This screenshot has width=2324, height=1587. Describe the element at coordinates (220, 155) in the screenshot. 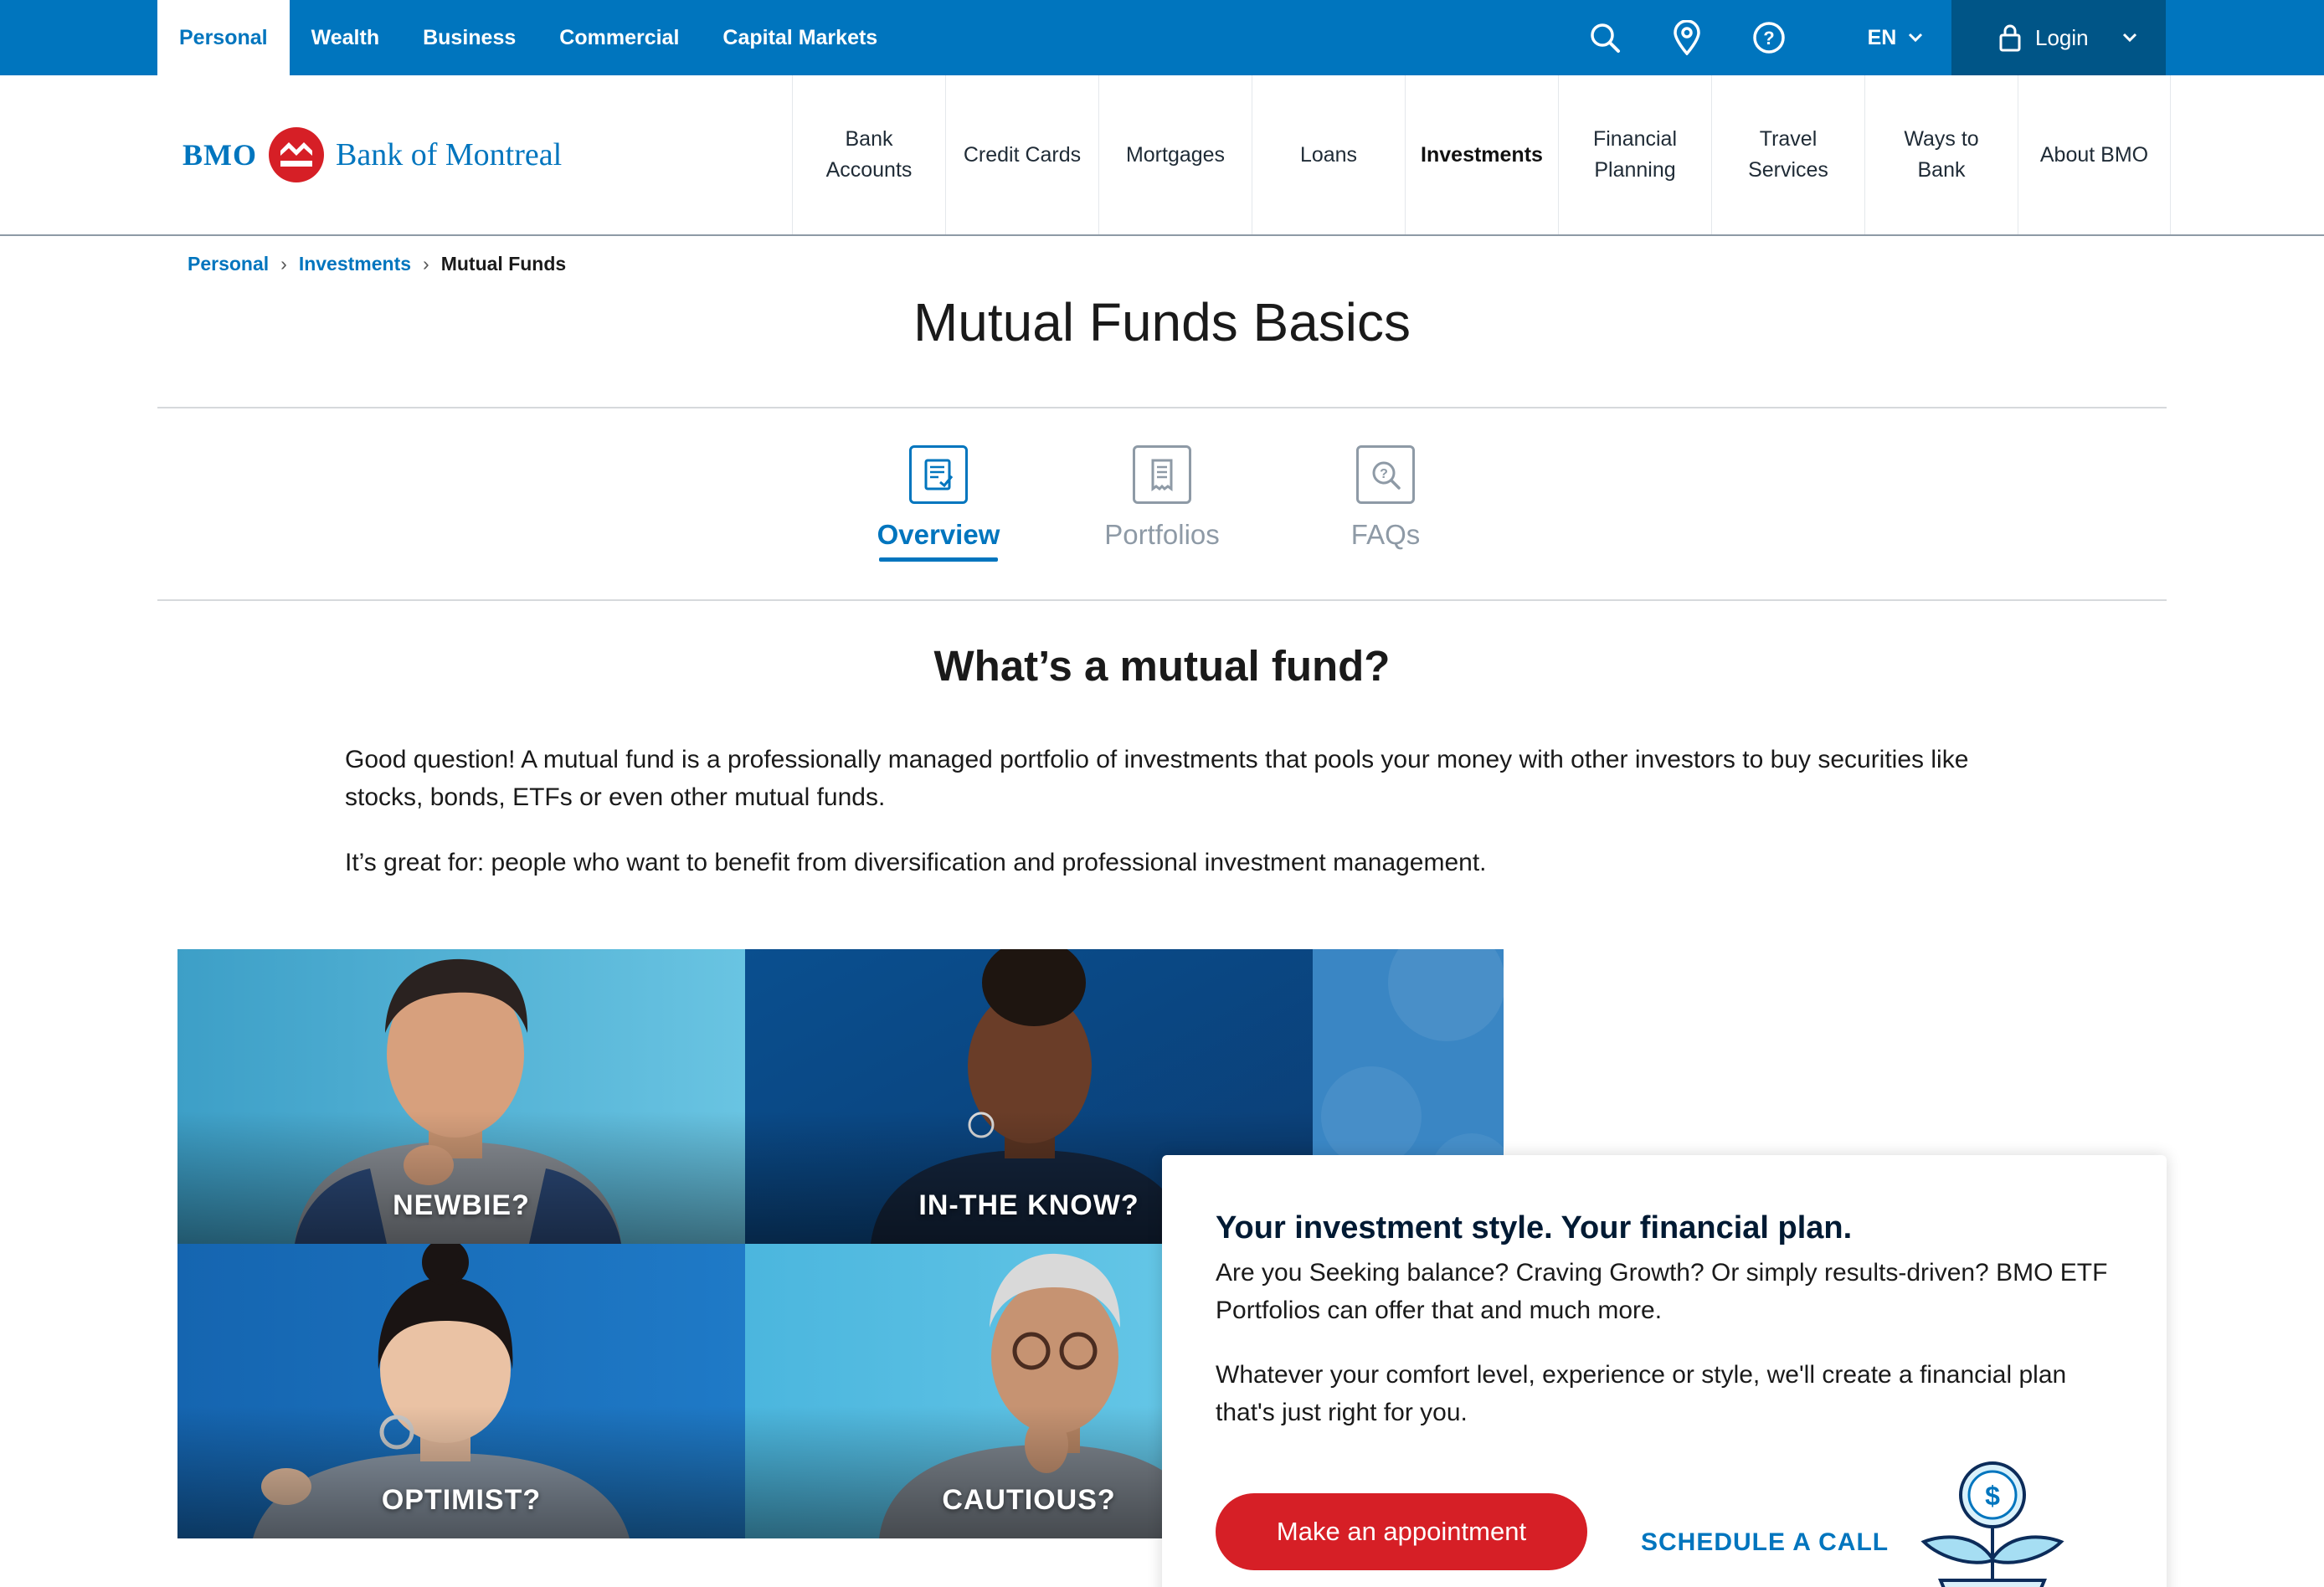

I see `logo-wordmark: BMO` at that location.